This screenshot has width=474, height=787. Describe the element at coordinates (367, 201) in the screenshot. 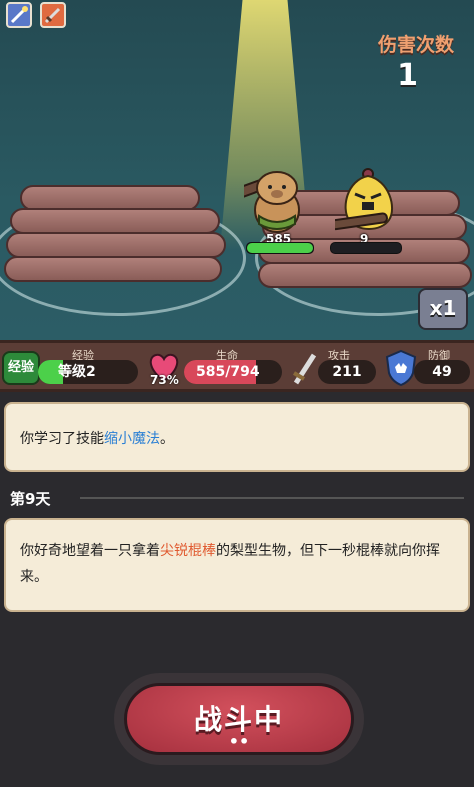

I see `enemy-pear-creature` at that location.